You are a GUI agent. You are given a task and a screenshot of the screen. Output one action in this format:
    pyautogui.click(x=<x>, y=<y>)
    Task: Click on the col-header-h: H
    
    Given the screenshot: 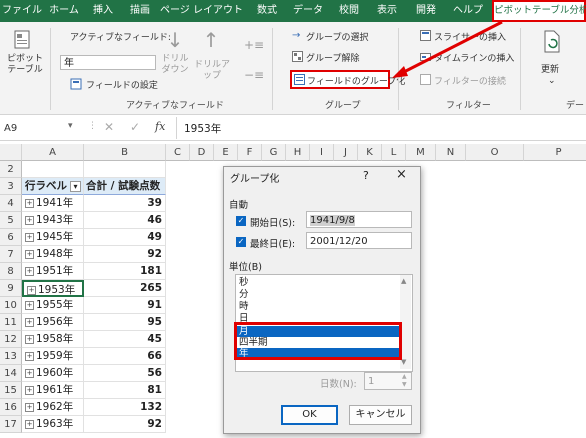 What is the action you would take?
    pyautogui.click(x=298, y=152)
    